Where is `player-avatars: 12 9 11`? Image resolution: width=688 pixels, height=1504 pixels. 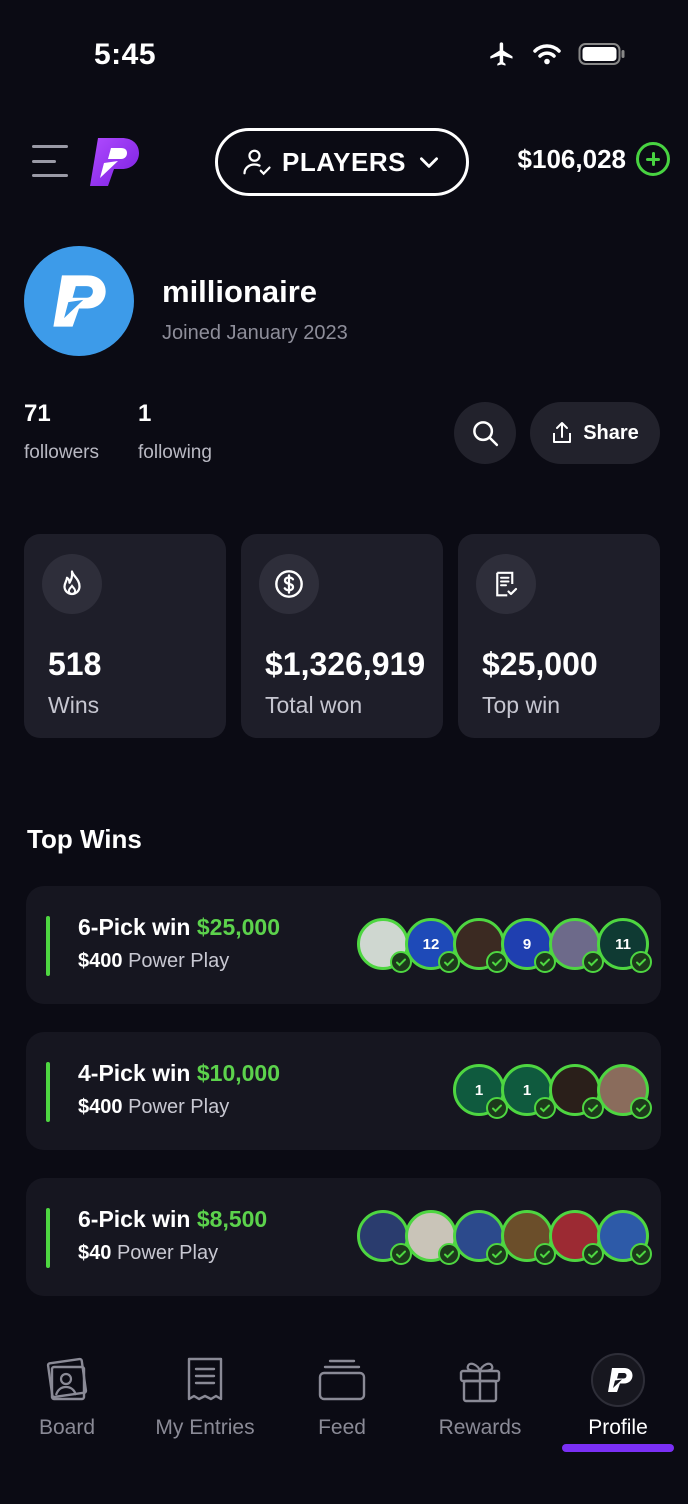 player-avatars: 12 9 11 is located at coordinates (504, 945).